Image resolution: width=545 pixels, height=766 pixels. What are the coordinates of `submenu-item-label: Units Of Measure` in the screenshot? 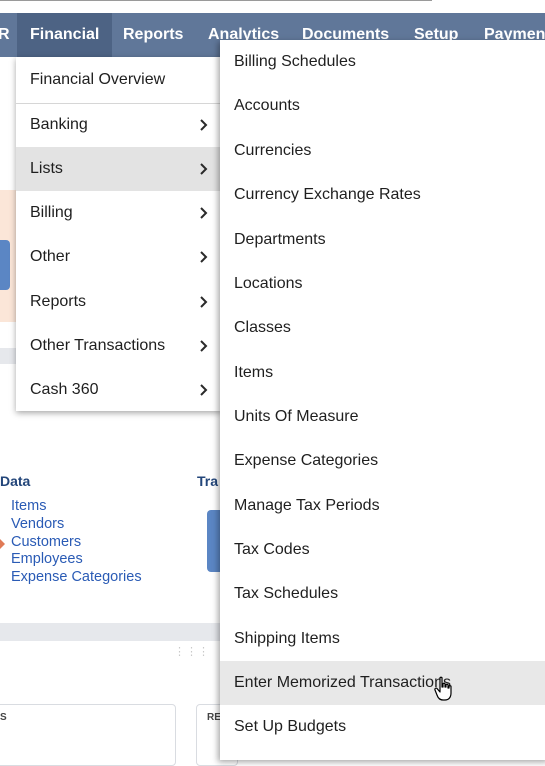 It's located at (296, 416).